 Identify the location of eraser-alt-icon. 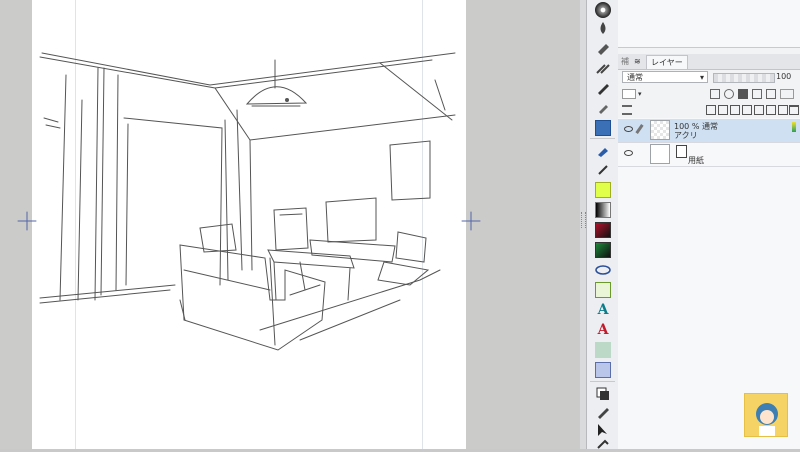
(603, 68).